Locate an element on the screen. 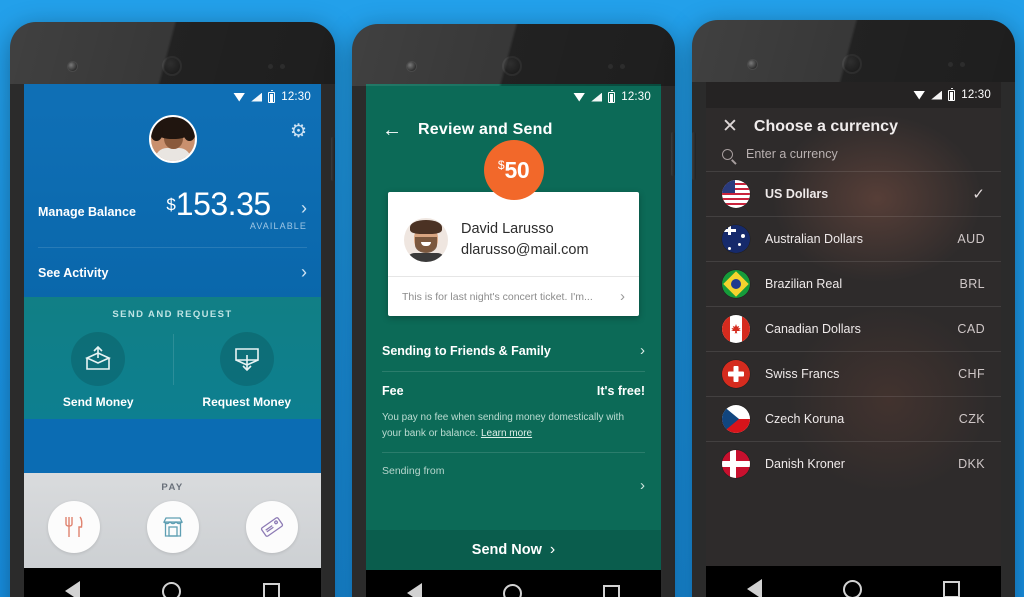 This screenshot has height=597, width=1024. manage-balance-row: Manage Balance $ 153.35 › is located at coordinates (172, 204).